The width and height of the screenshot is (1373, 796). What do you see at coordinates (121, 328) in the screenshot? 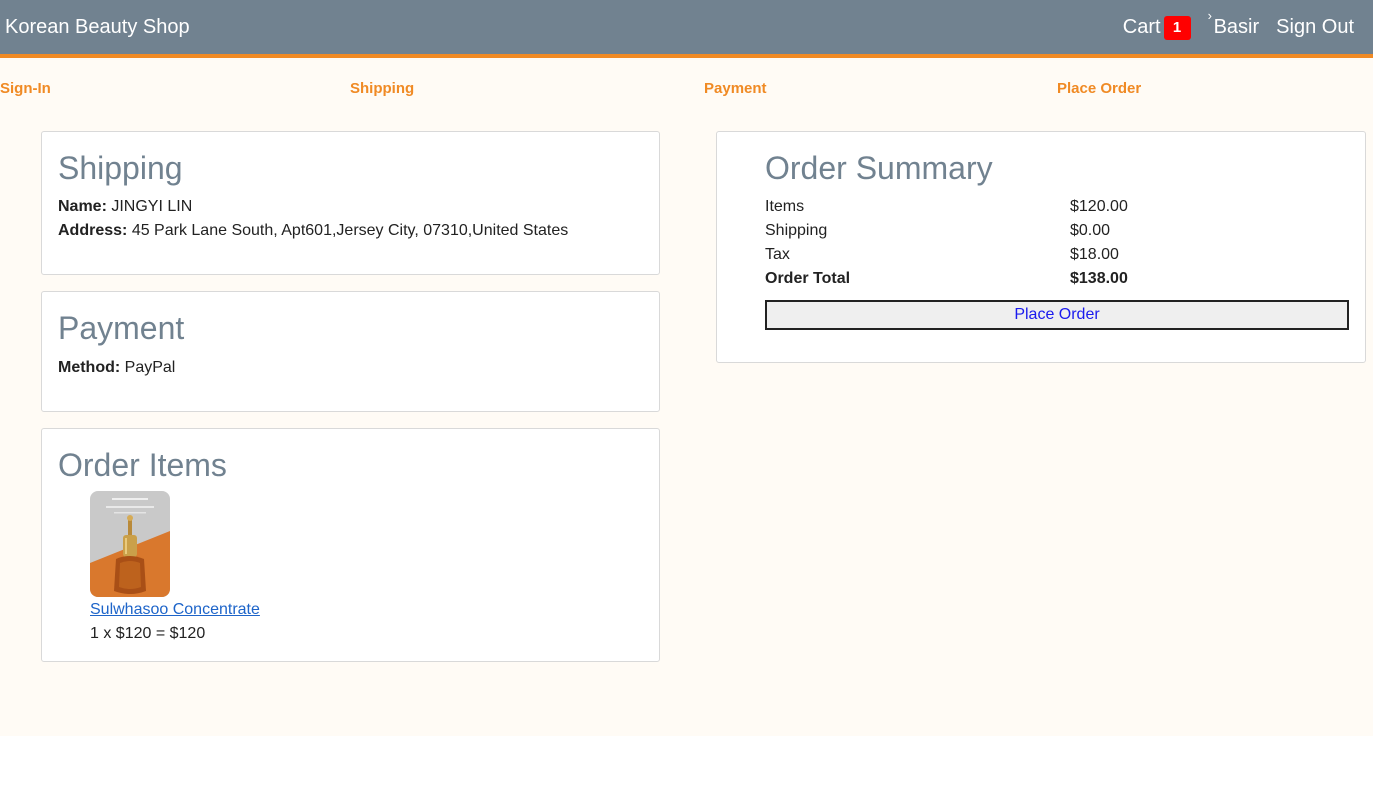
I see `payment-title: Payment` at bounding box center [121, 328].